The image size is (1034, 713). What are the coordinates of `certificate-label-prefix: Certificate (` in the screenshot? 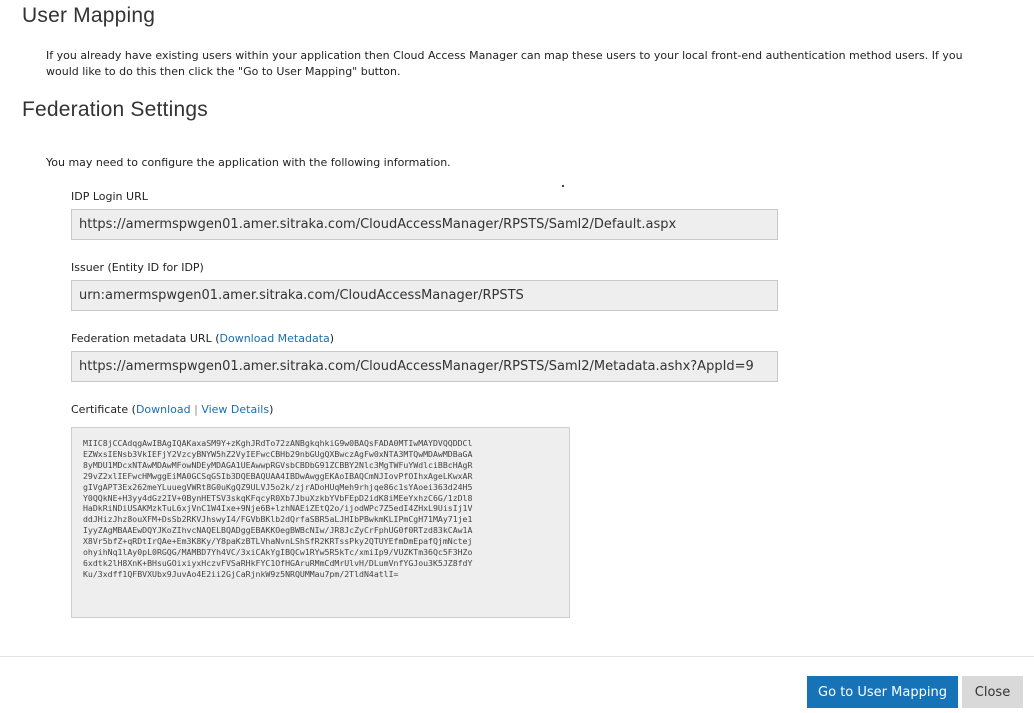 It's located at (103, 409).